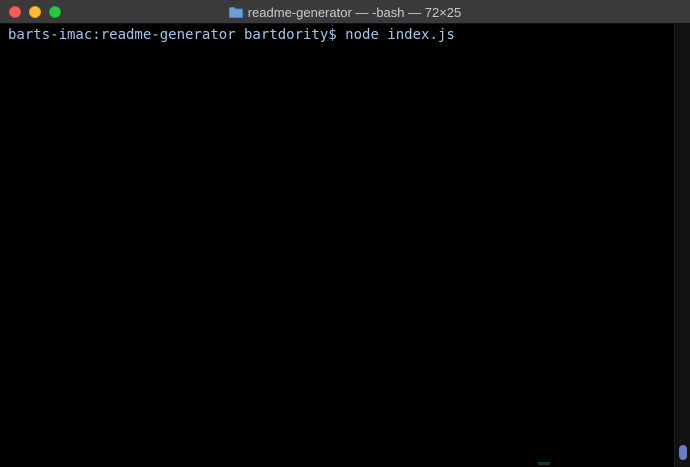 This screenshot has width=690, height=467. I want to click on title-bar: readme-generator — -bash — 72×25, so click(345, 12).